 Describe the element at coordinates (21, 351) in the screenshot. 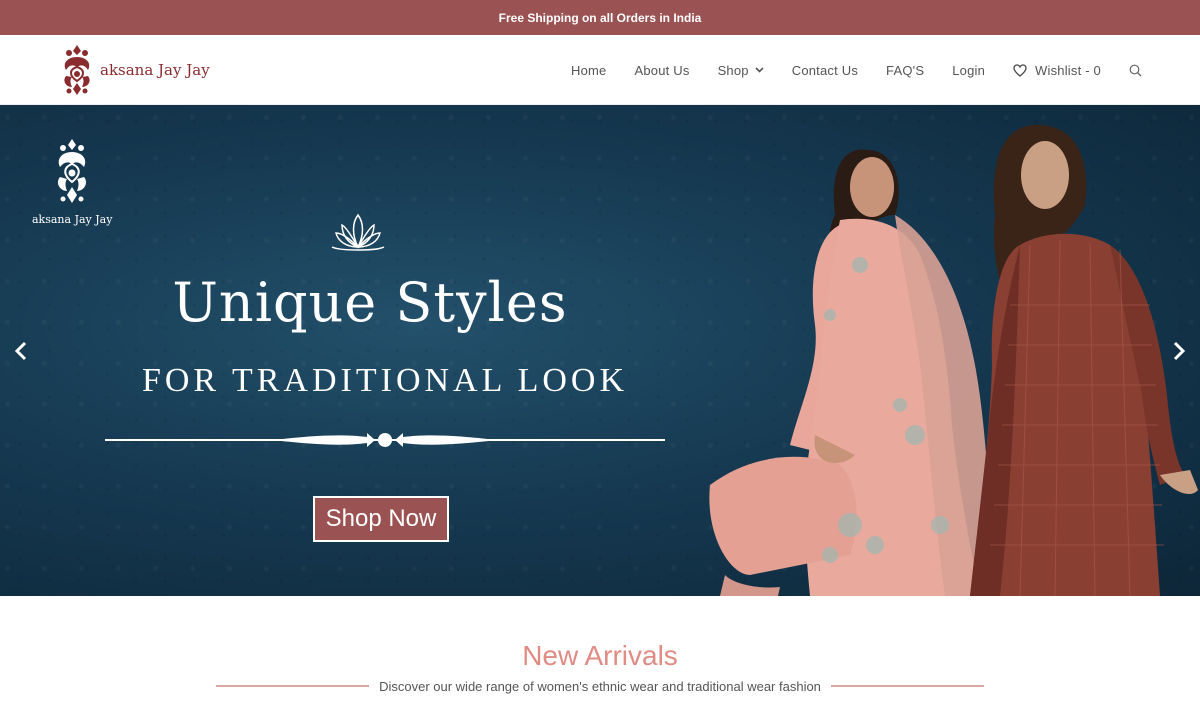

I see `chevron-left-icon` at that location.